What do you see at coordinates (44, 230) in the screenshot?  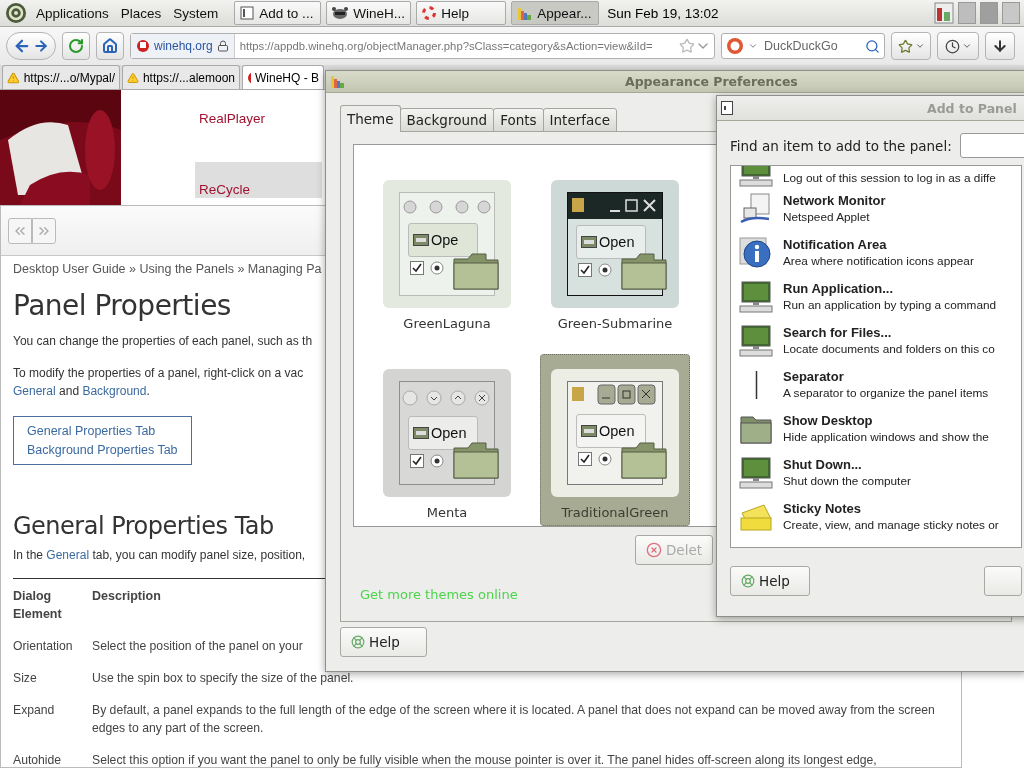 I see `forward-button` at bounding box center [44, 230].